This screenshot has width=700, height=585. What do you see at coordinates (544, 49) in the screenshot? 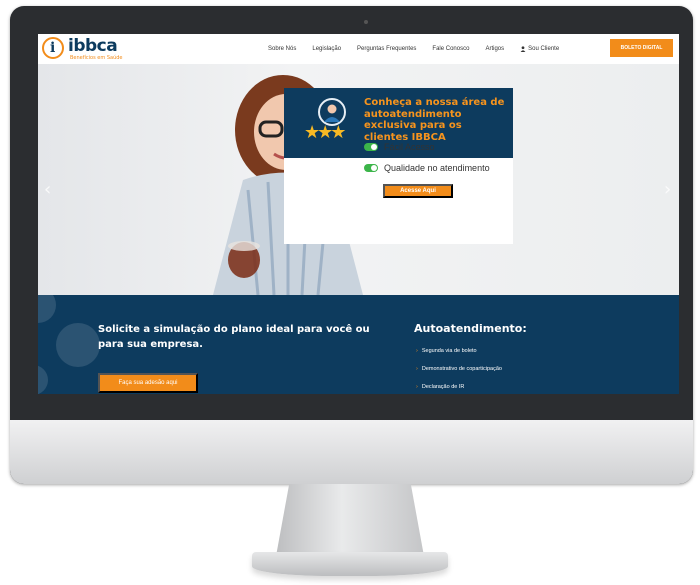
I see `sou-cliente-label: Sou Cliente` at bounding box center [544, 49].